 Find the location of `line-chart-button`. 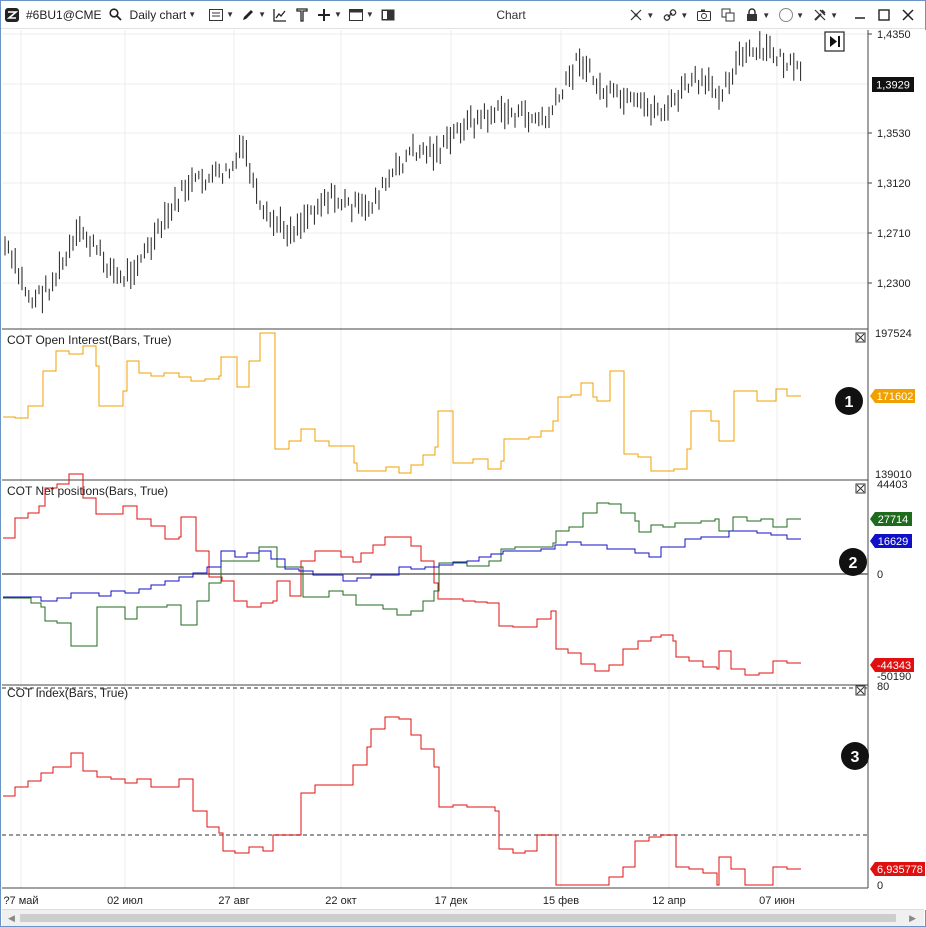

line-chart-button is located at coordinates (280, 15).